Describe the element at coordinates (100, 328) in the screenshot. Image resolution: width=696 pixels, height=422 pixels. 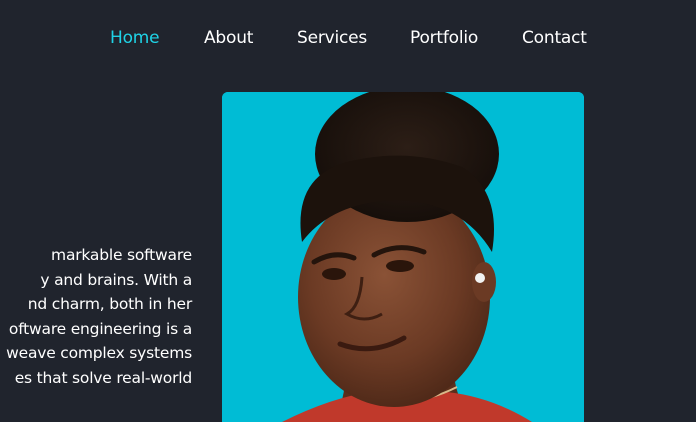
I see `bio-line: oftware engineering is a` at that location.